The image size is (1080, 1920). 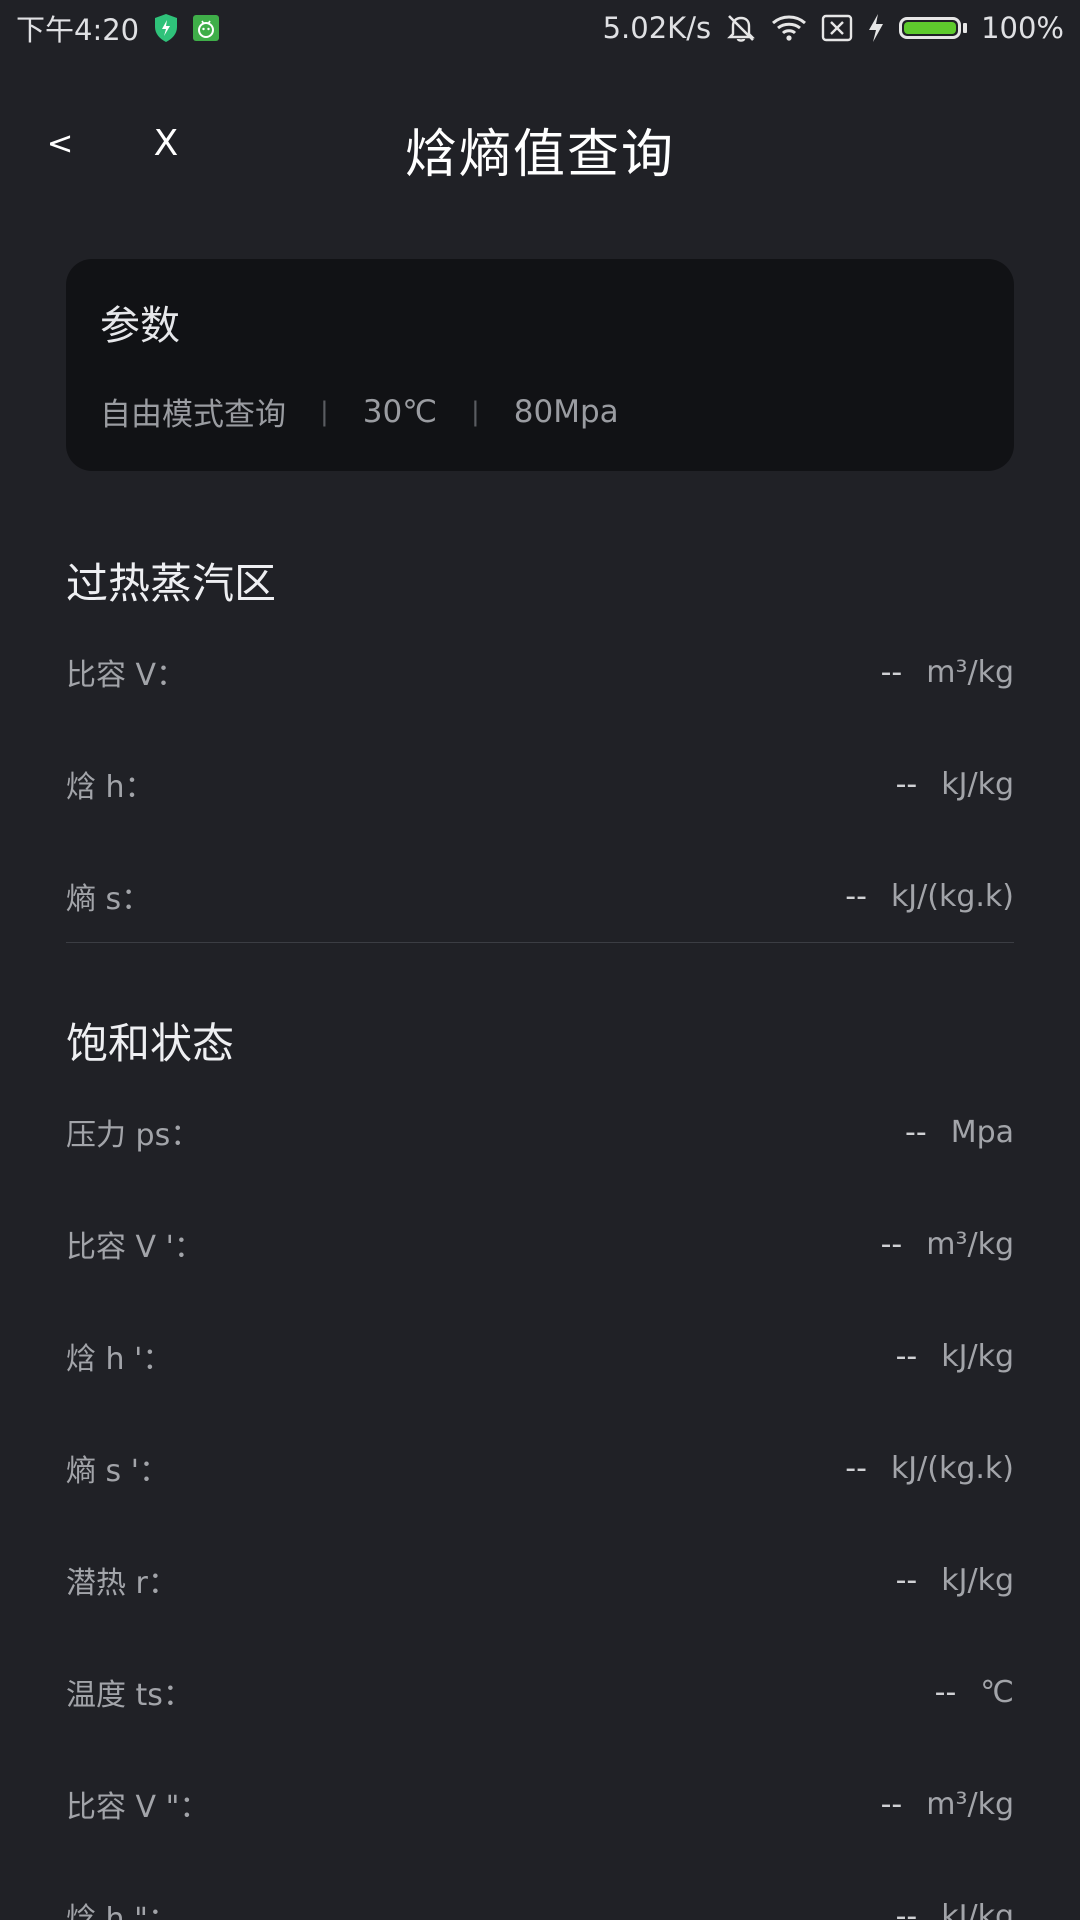 I want to click on charging-icon, so click(x=876, y=28).